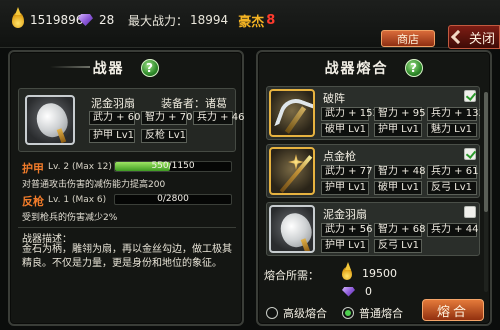 The width and height of the screenshot is (500, 330). What do you see at coordinates (107, 20) in the screenshot?
I see `gem-value: 28` at bounding box center [107, 20].